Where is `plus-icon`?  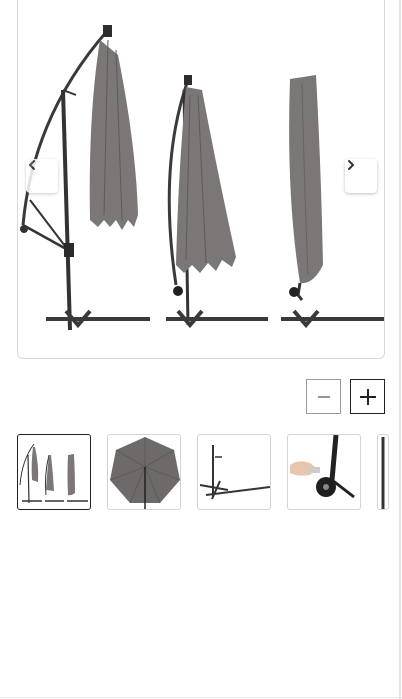
plus-icon is located at coordinates (367, 396).